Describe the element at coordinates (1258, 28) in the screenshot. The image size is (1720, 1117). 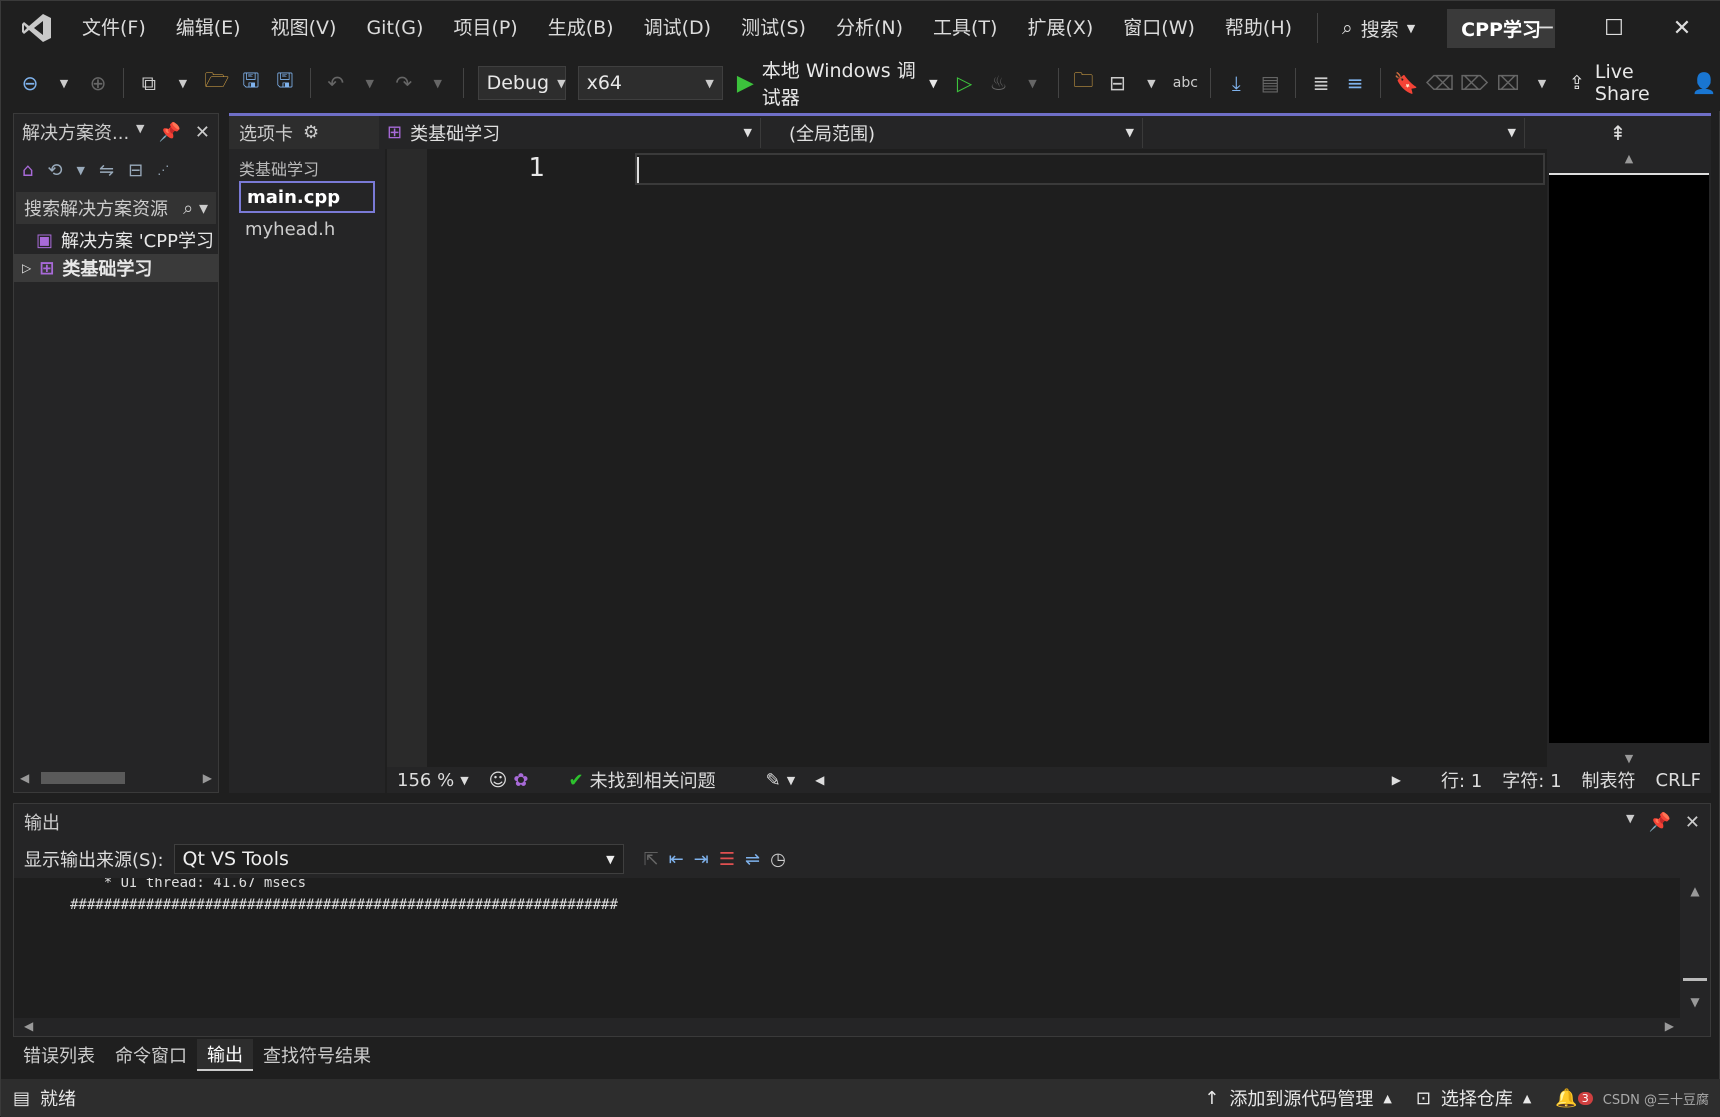
I see `menu-help: 帮助(H)` at that location.